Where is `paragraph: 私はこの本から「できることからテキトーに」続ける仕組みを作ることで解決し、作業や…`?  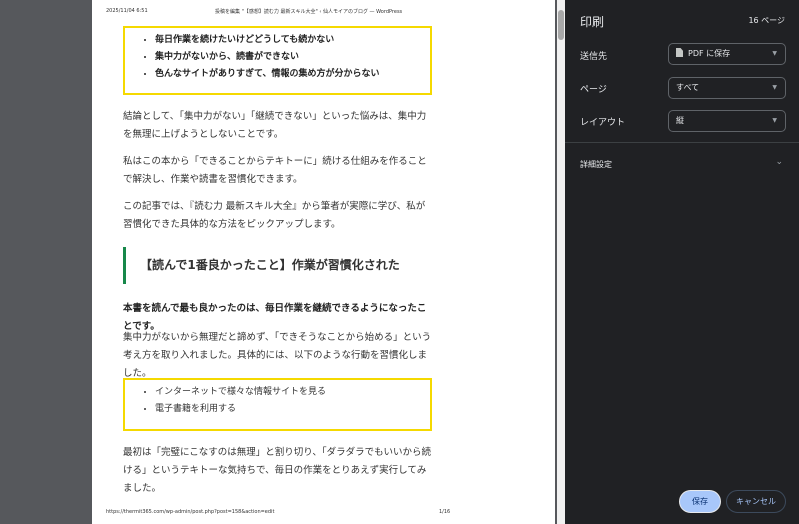 paragraph: 私はこの本から「できることからテキトーに」続ける仕組みを作ることで解決し、作業や… is located at coordinates (275, 170).